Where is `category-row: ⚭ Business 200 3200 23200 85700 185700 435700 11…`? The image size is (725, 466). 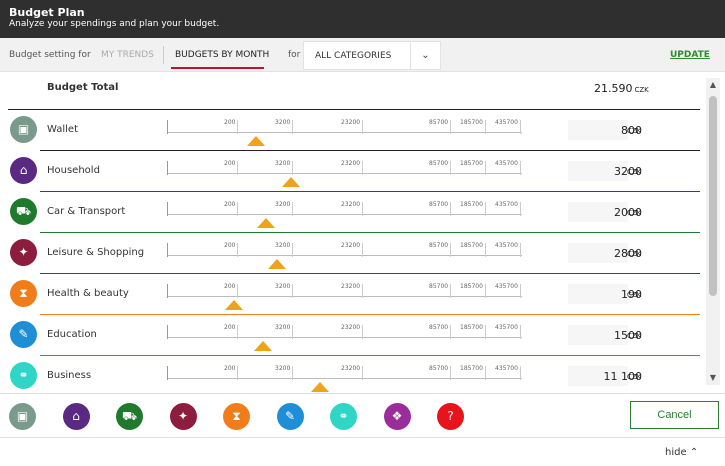 category-row: ⚭ Business 200 3200 23200 85700 185700 435700 11… is located at coordinates (354, 374).